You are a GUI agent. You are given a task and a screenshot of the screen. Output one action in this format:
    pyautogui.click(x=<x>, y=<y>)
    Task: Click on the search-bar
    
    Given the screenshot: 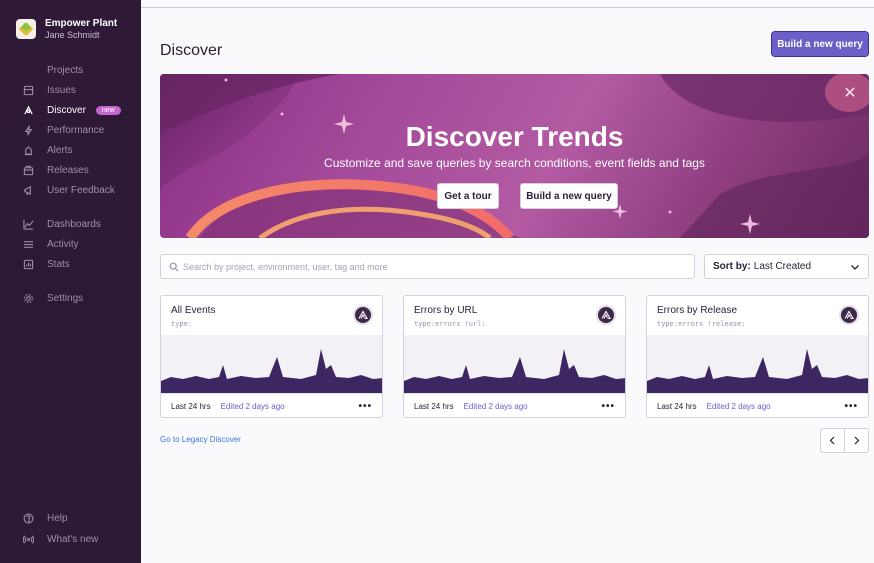 What is the action you would take?
    pyautogui.click(x=427, y=266)
    